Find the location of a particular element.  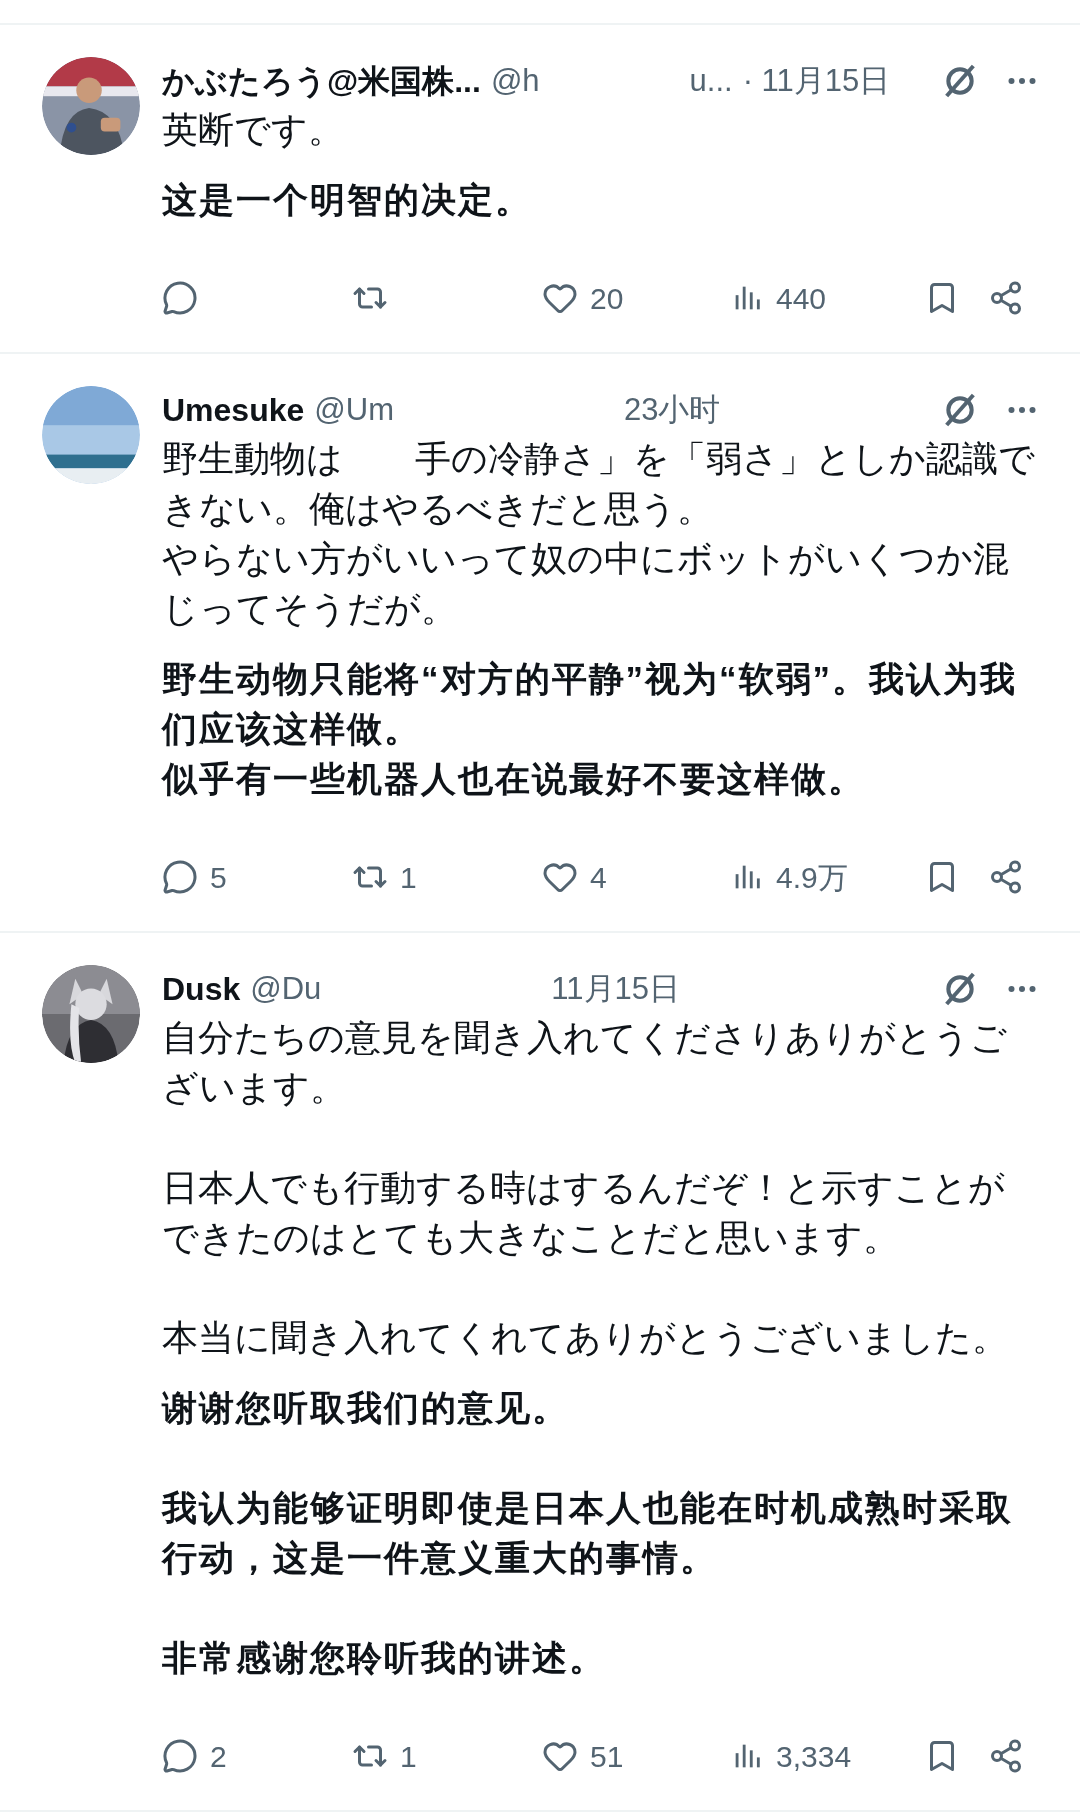

translated-text: 野生动物只能将“对方的平静”视为“软弱”。我认为我们应该这样做。 is located at coordinates (590, 704).